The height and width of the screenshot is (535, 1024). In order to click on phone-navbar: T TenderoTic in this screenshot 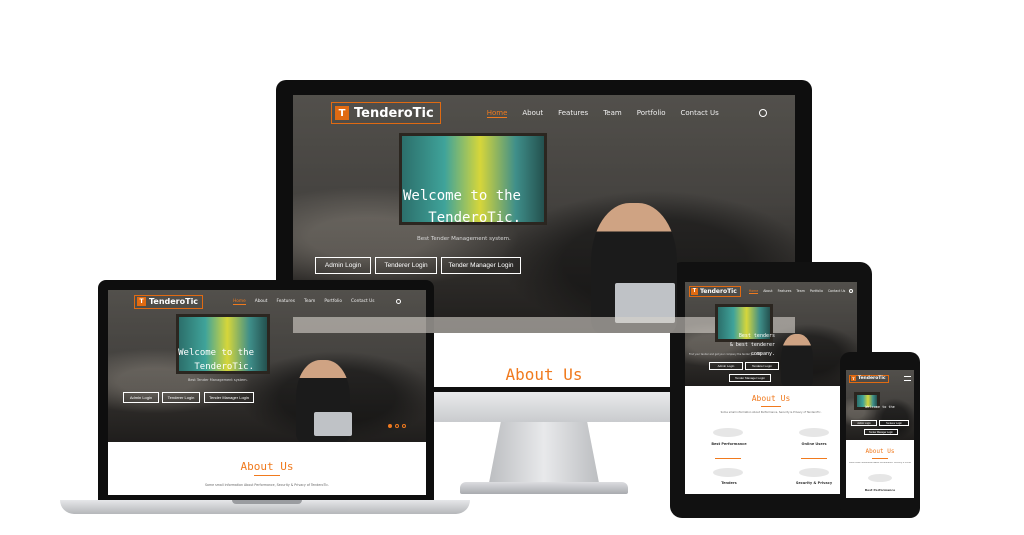, I will do `click(880, 378)`.